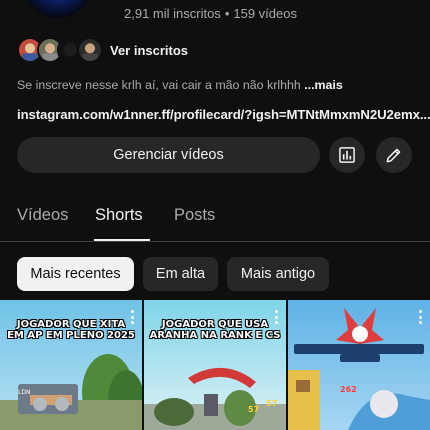 This screenshot has height=430, width=430. What do you see at coordinates (58, 10) in the screenshot?
I see `channel-avatar` at bounding box center [58, 10].